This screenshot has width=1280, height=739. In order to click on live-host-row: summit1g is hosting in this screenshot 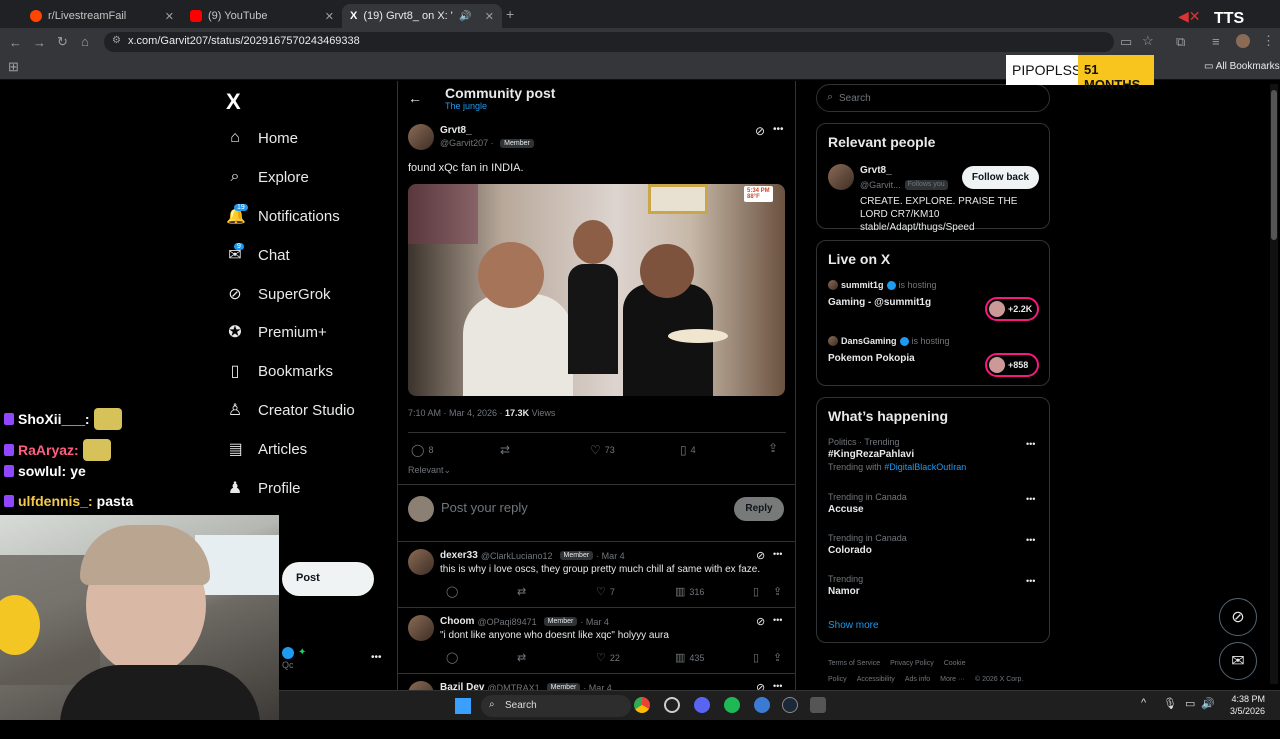, I will do `click(882, 285)`.